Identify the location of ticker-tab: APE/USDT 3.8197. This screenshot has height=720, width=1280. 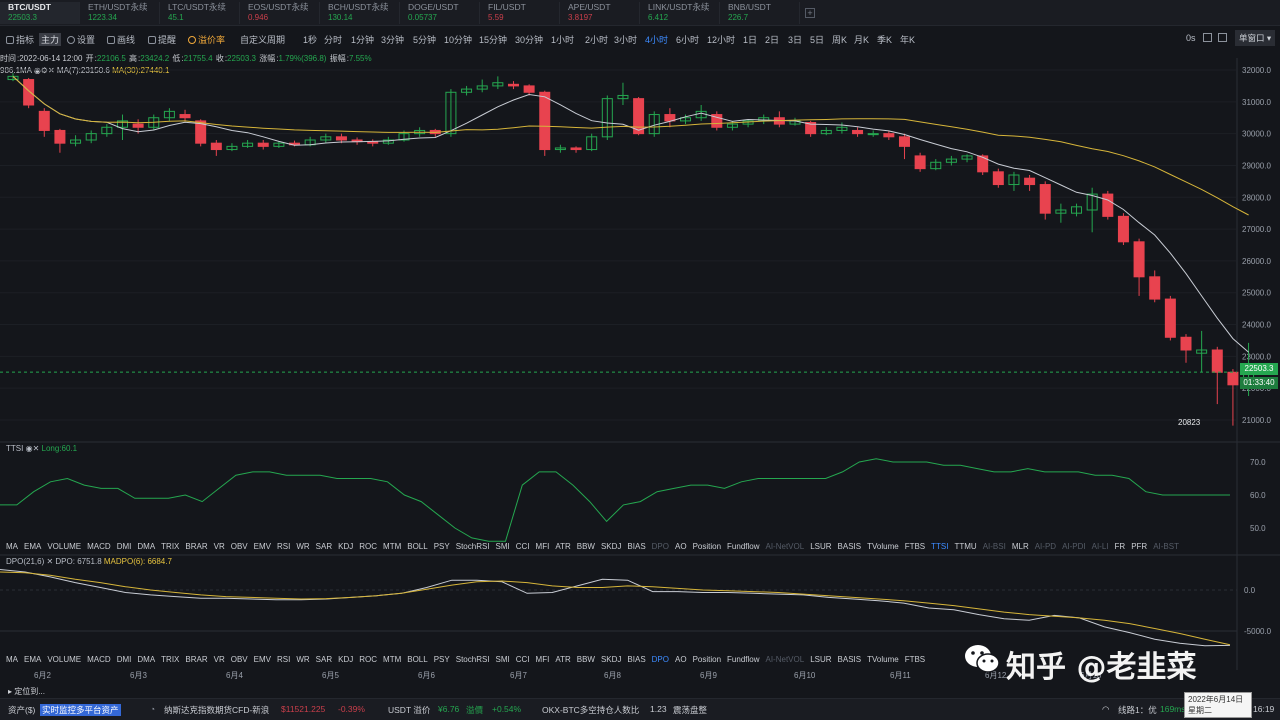
(600, 13).